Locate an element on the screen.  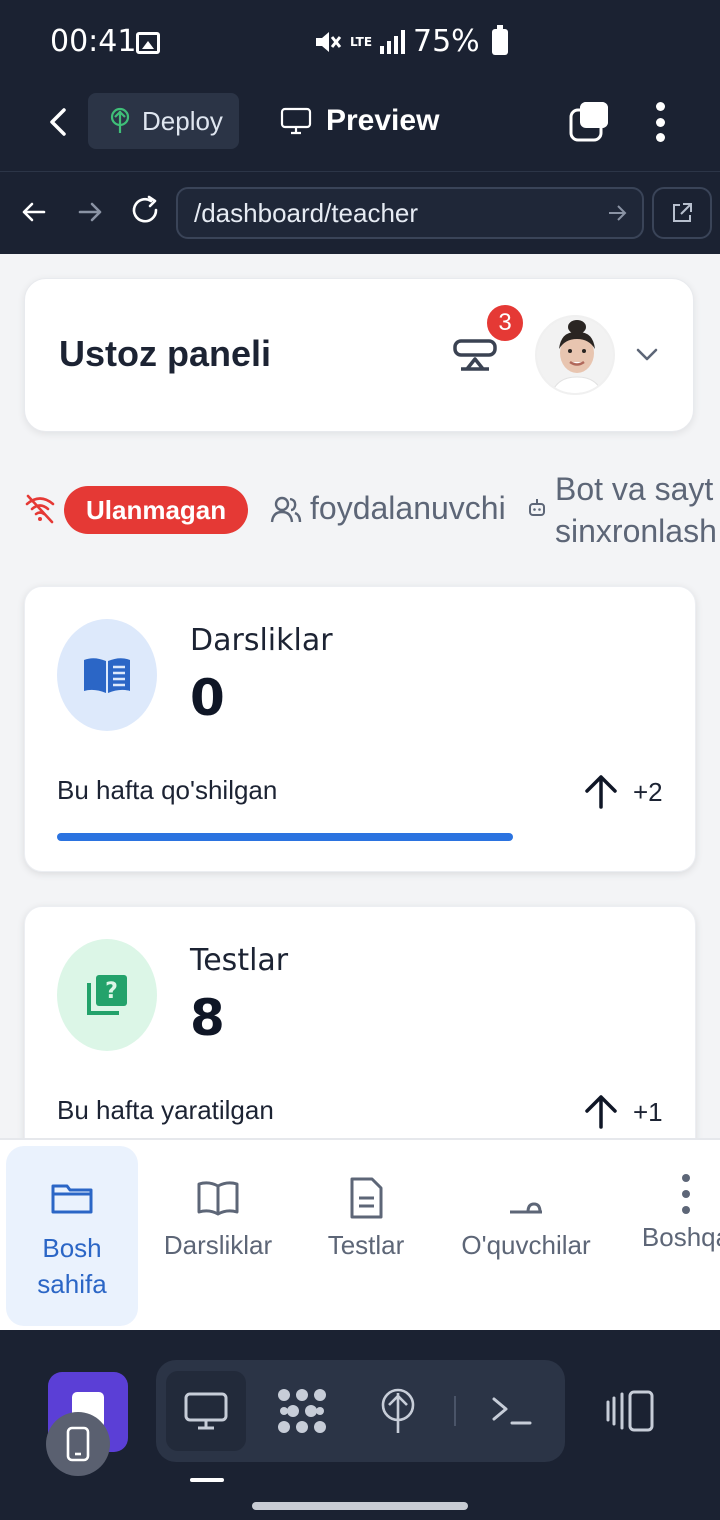
browser-bar: /dashboard/teacher is located at coordinates (360, 213).